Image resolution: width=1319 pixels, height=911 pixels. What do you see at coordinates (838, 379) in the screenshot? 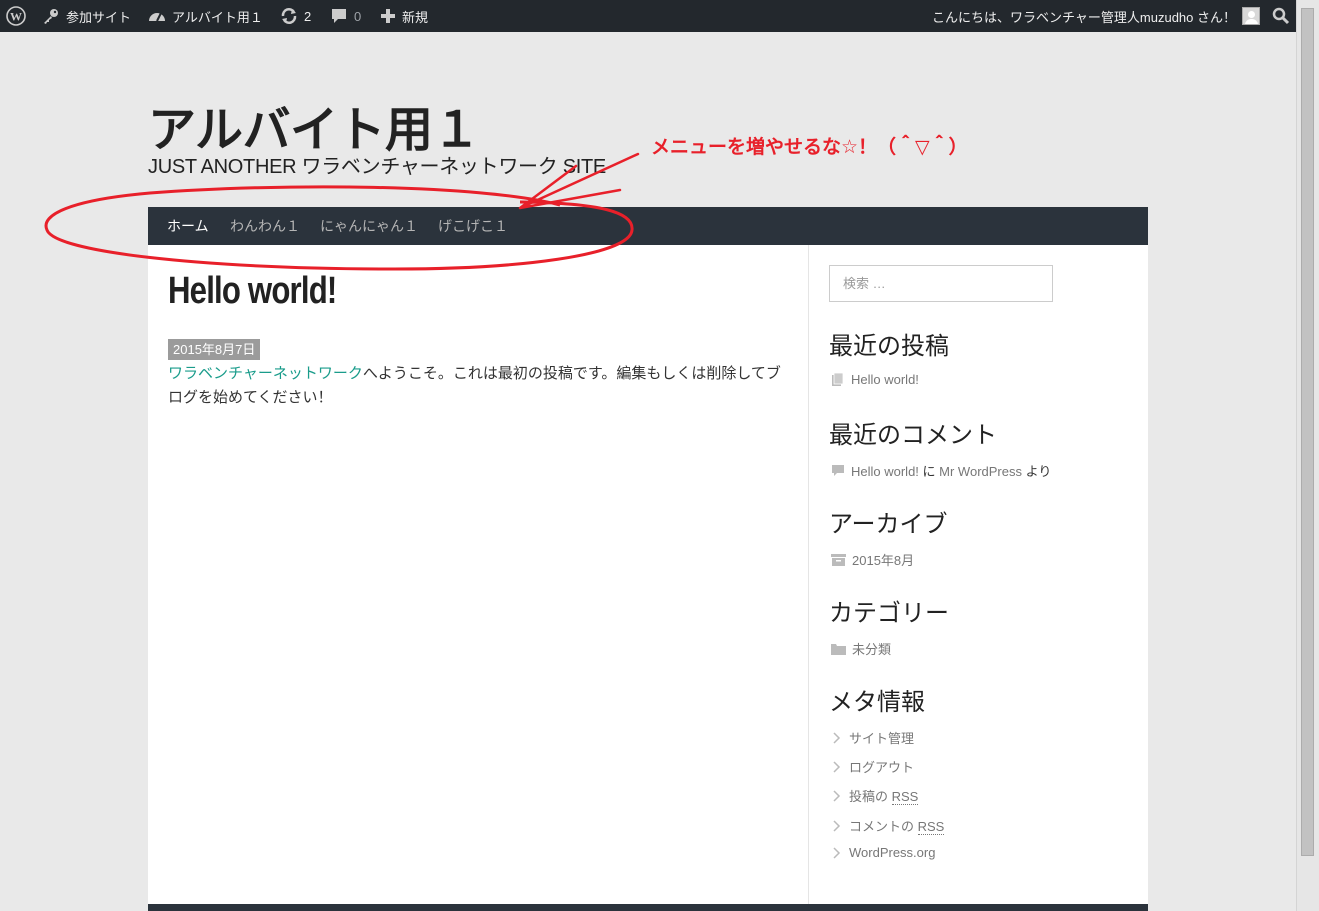
I see `document-icon` at bounding box center [838, 379].